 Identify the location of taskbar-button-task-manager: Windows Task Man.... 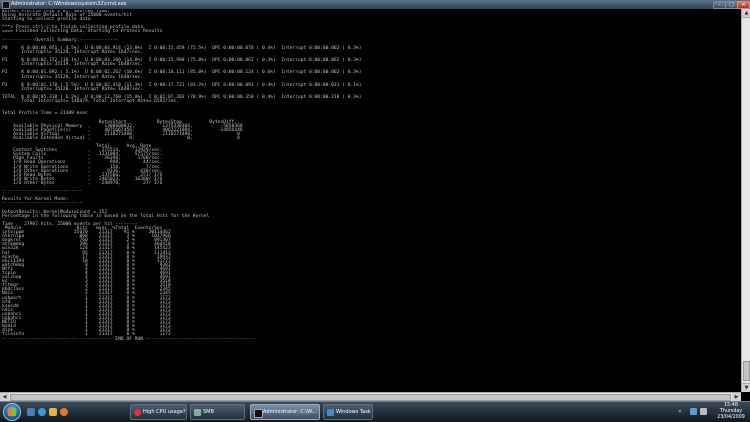
(348, 412).